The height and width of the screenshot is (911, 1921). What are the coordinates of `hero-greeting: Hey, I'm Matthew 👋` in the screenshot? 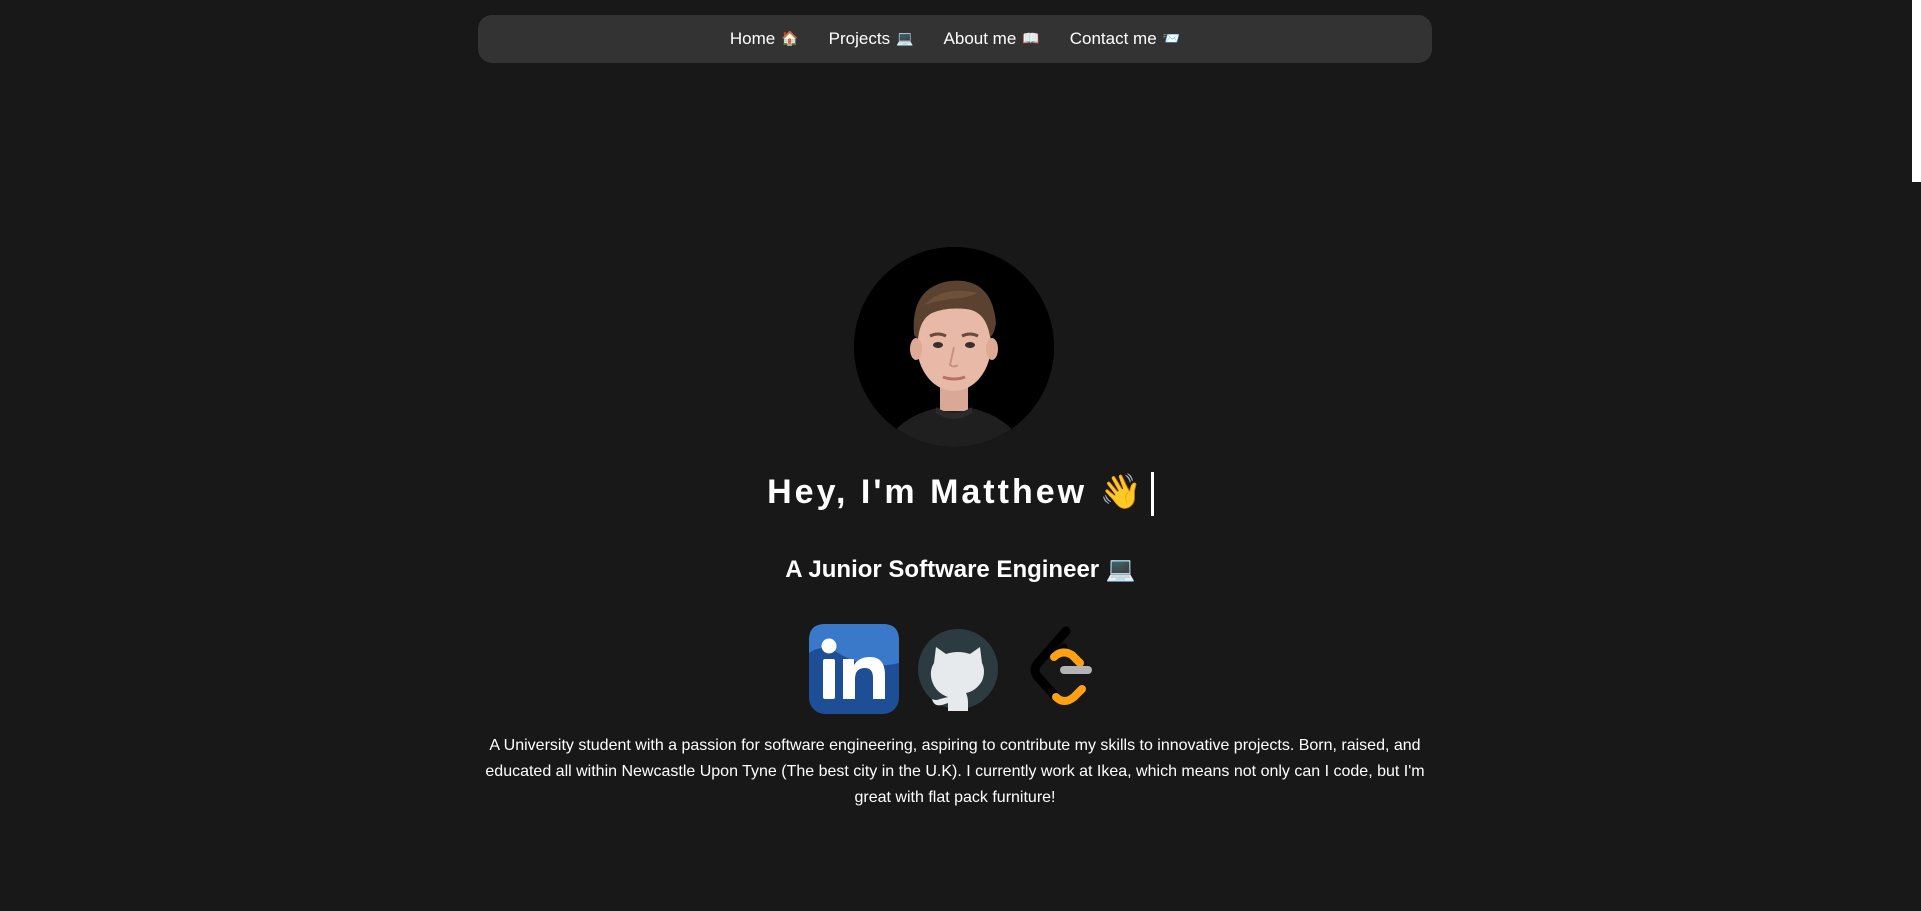 It's located at (960, 492).